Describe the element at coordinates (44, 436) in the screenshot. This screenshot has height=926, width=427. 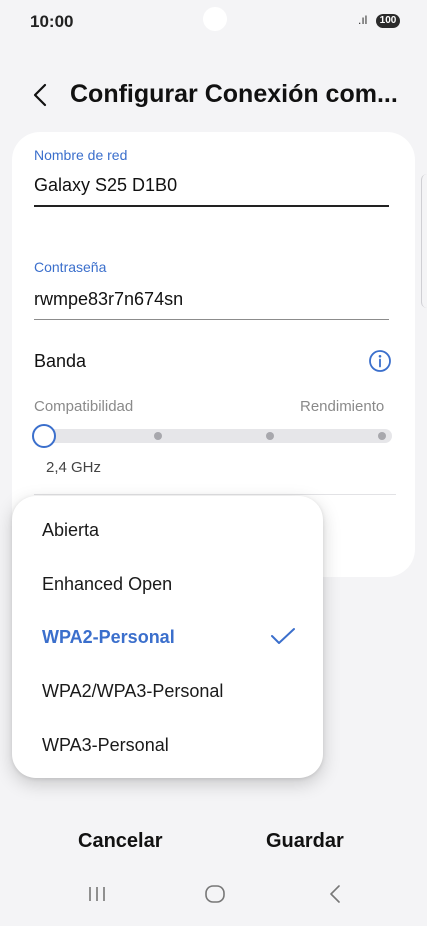
I see `band-slider-thumb` at that location.